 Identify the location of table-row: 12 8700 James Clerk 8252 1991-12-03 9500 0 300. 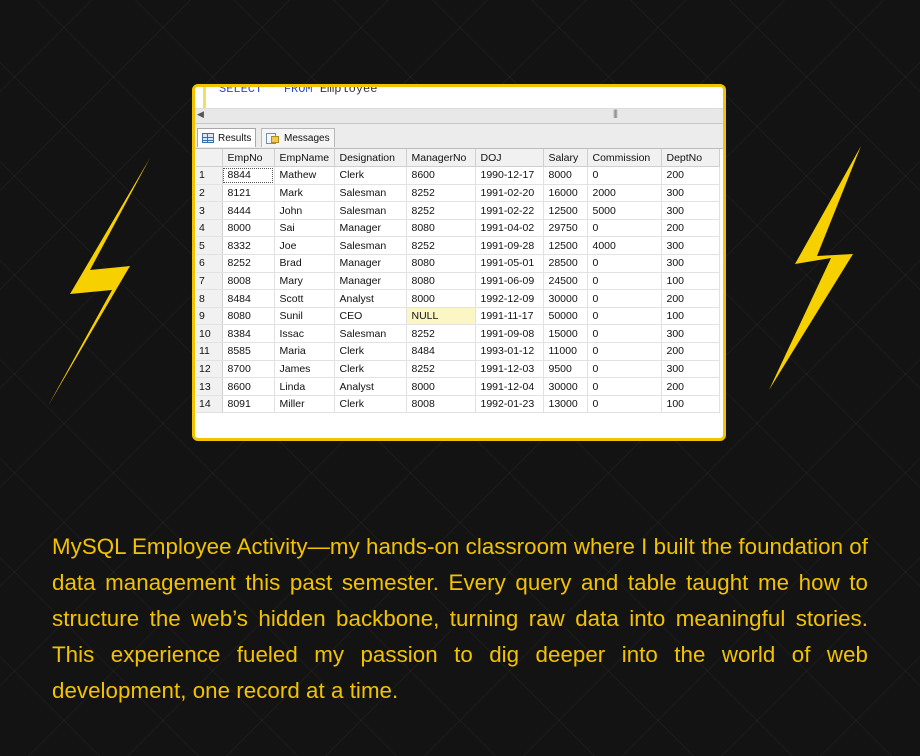
(458, 369).